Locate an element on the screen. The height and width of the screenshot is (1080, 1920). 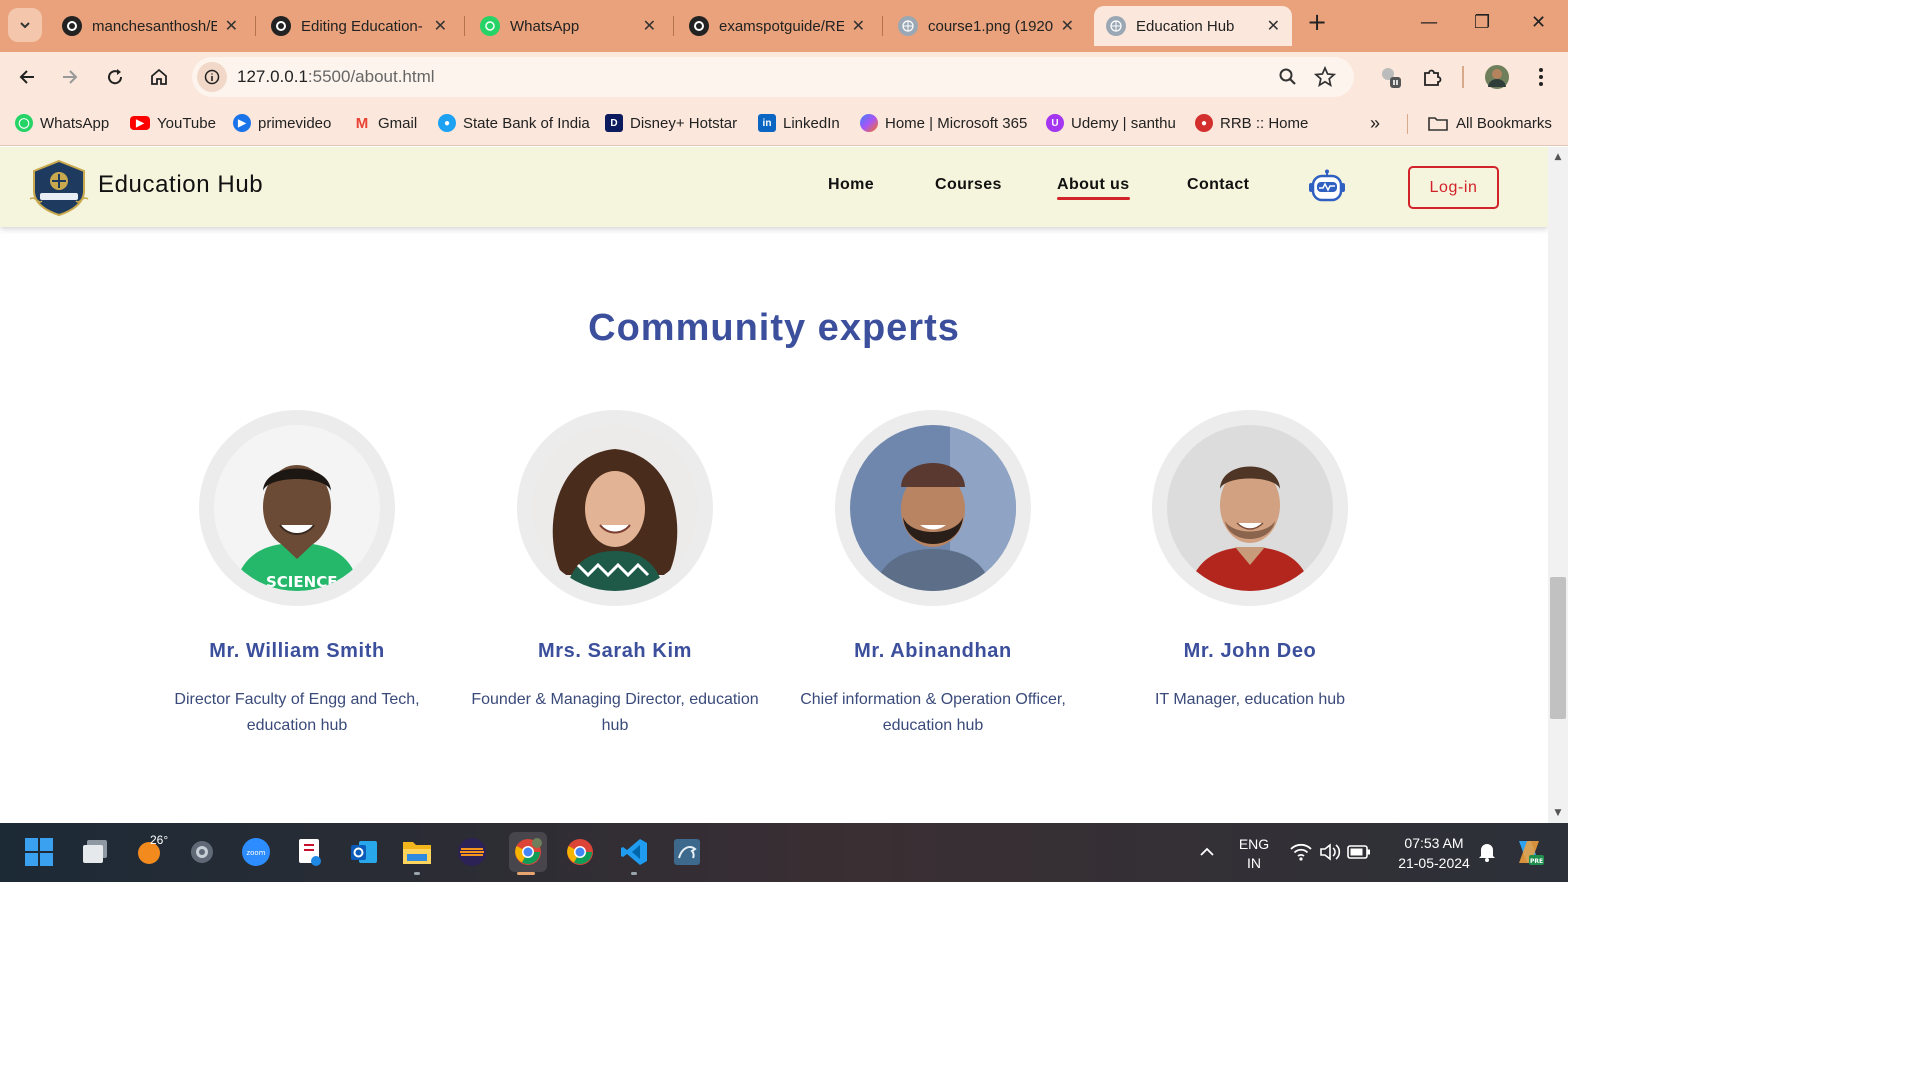
new-tab-button: + is located at coordinates (1317, 22).